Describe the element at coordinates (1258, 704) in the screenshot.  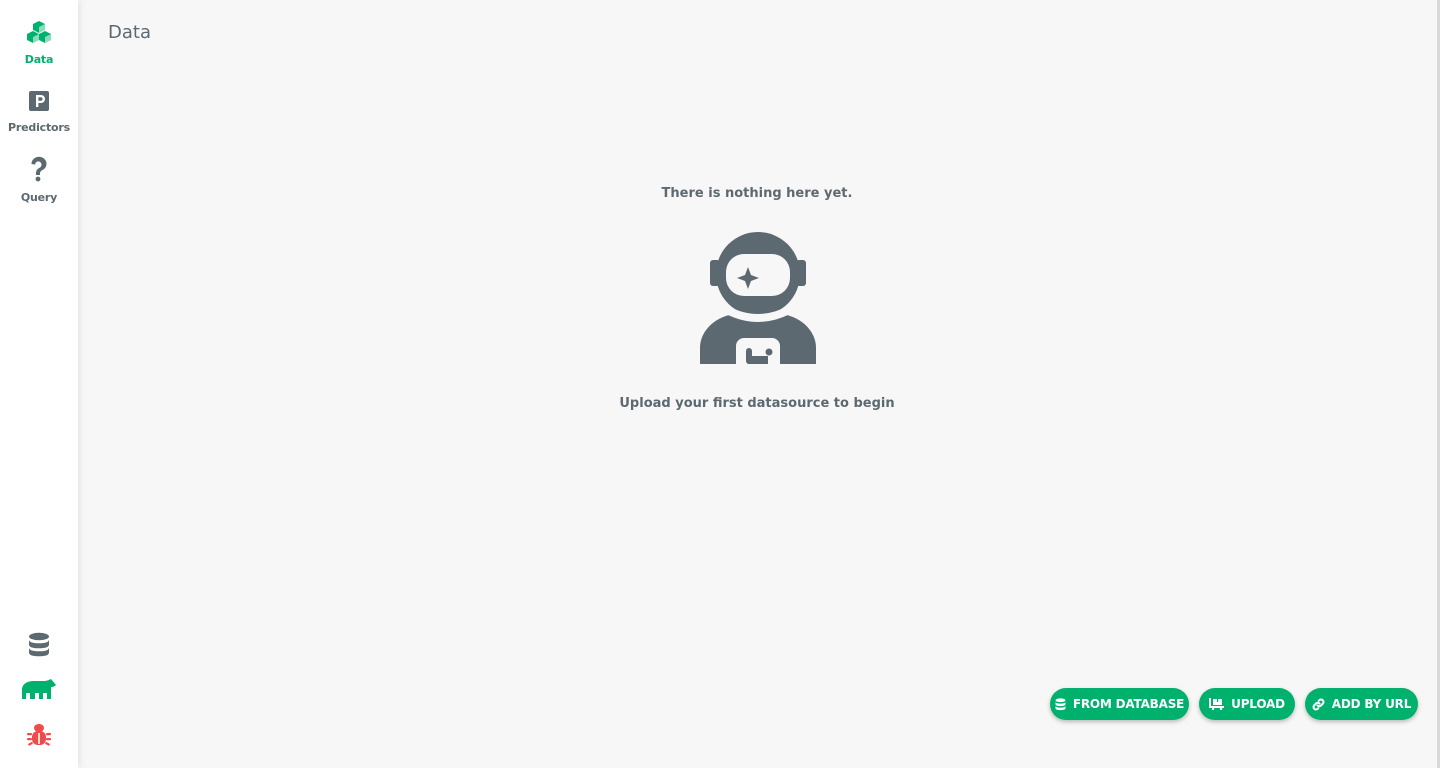
I see `upload-label: UPLOAD` at that location.